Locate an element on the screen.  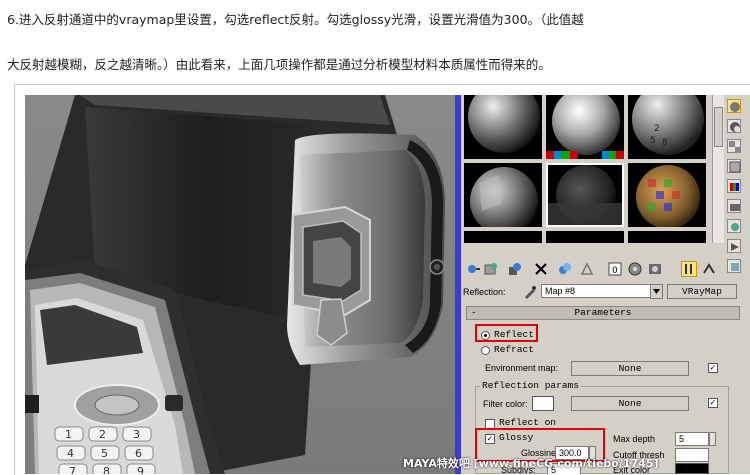
make-unique-icon is located at coordinates (565, 269).